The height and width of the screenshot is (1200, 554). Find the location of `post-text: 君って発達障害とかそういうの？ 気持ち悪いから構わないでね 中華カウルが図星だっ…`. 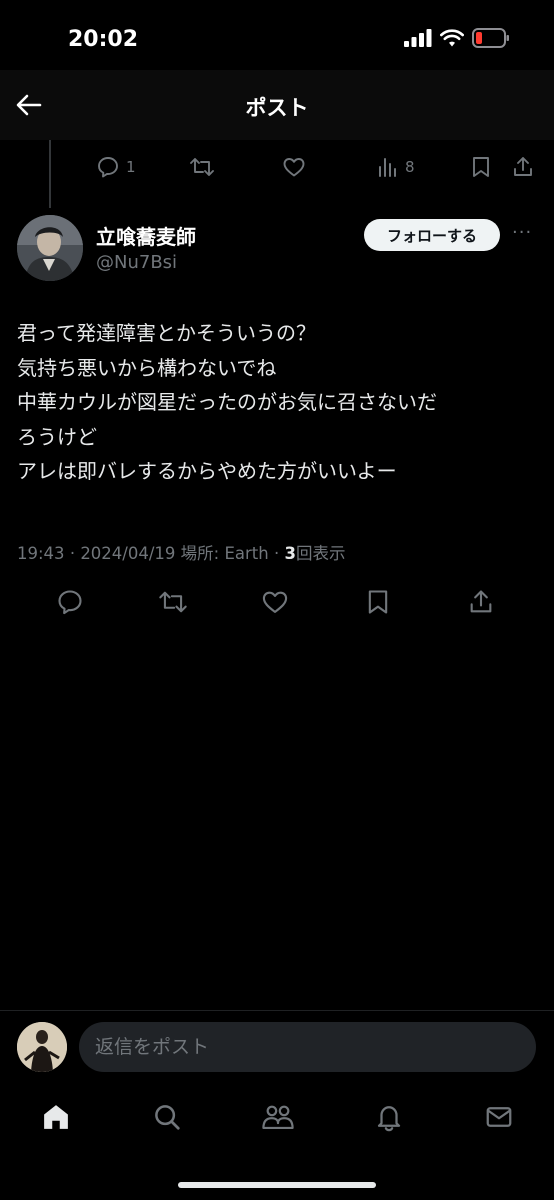

post-text: 君って発達障害とかそういうの？ 気持ち悪いから構わないでね 中華カウルが図星だっ… is located at coordinates (279, 402).